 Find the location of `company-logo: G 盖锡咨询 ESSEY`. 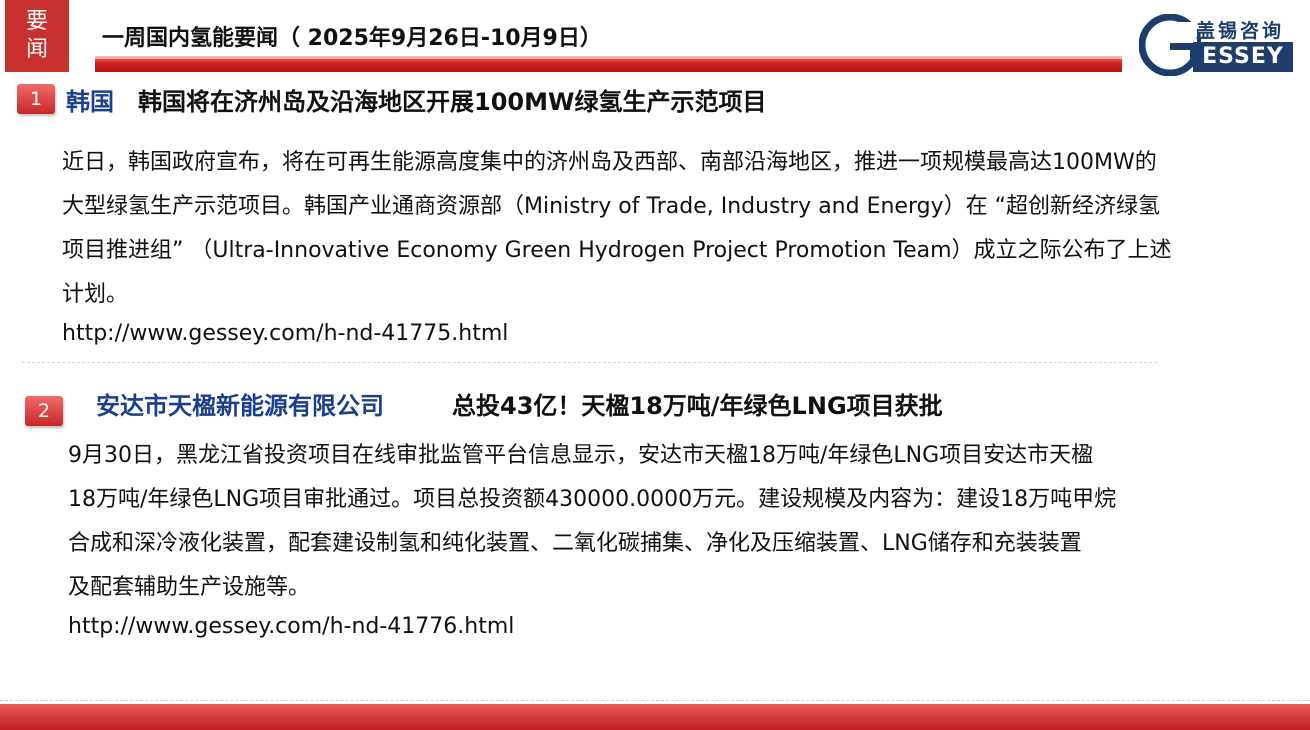

company-logo: G 盖锡咨询 ESSEY is located at coordinates (1216, 44).